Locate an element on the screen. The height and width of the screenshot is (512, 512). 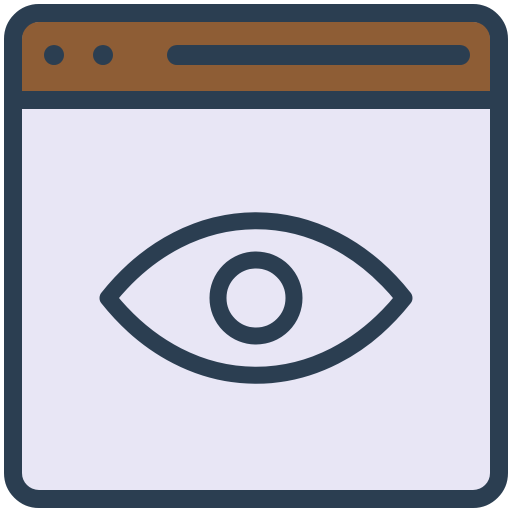
eye-pupil-icon is located at coordinates (256, 298).